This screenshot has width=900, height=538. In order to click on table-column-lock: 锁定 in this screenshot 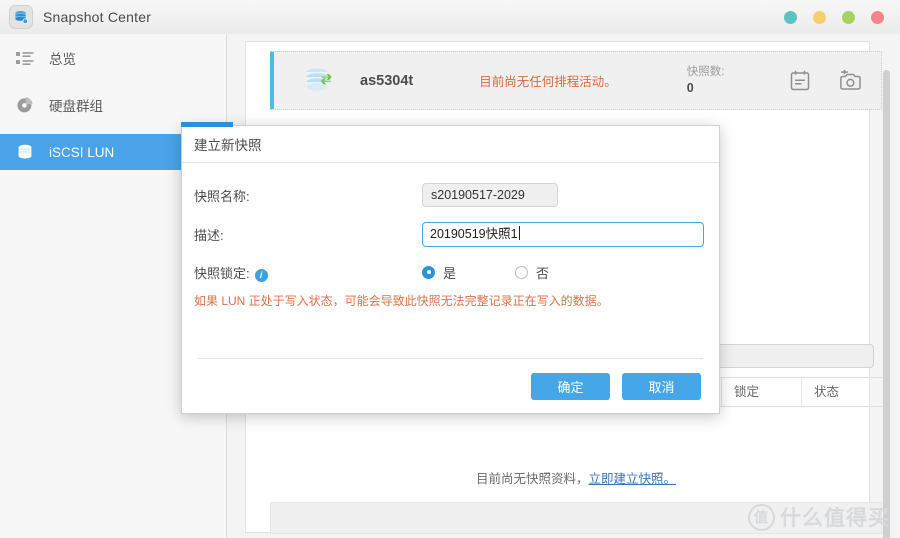, I will do `click(762, 392)`.